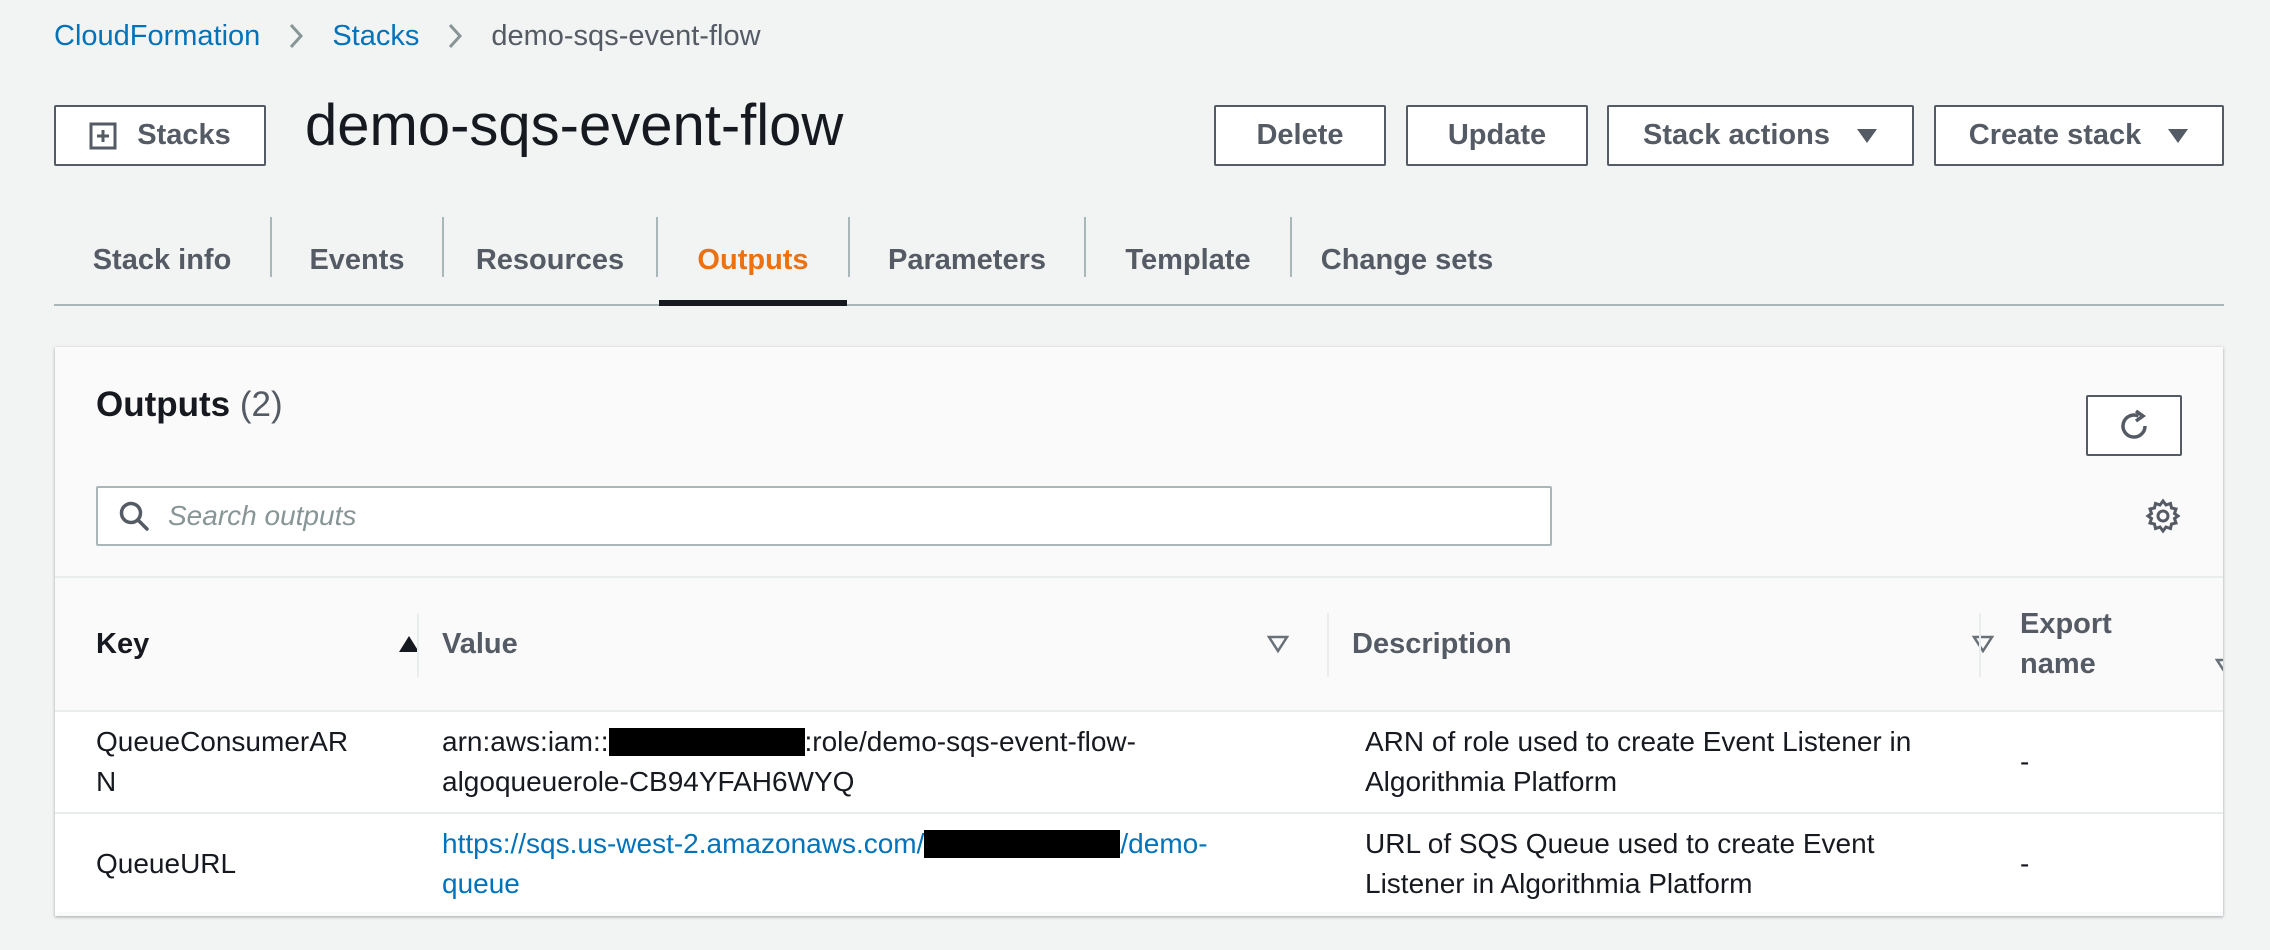 The width and height of the screenshot is (2270, 950). I want to click on column-label-key: Key, so click(123, 644).